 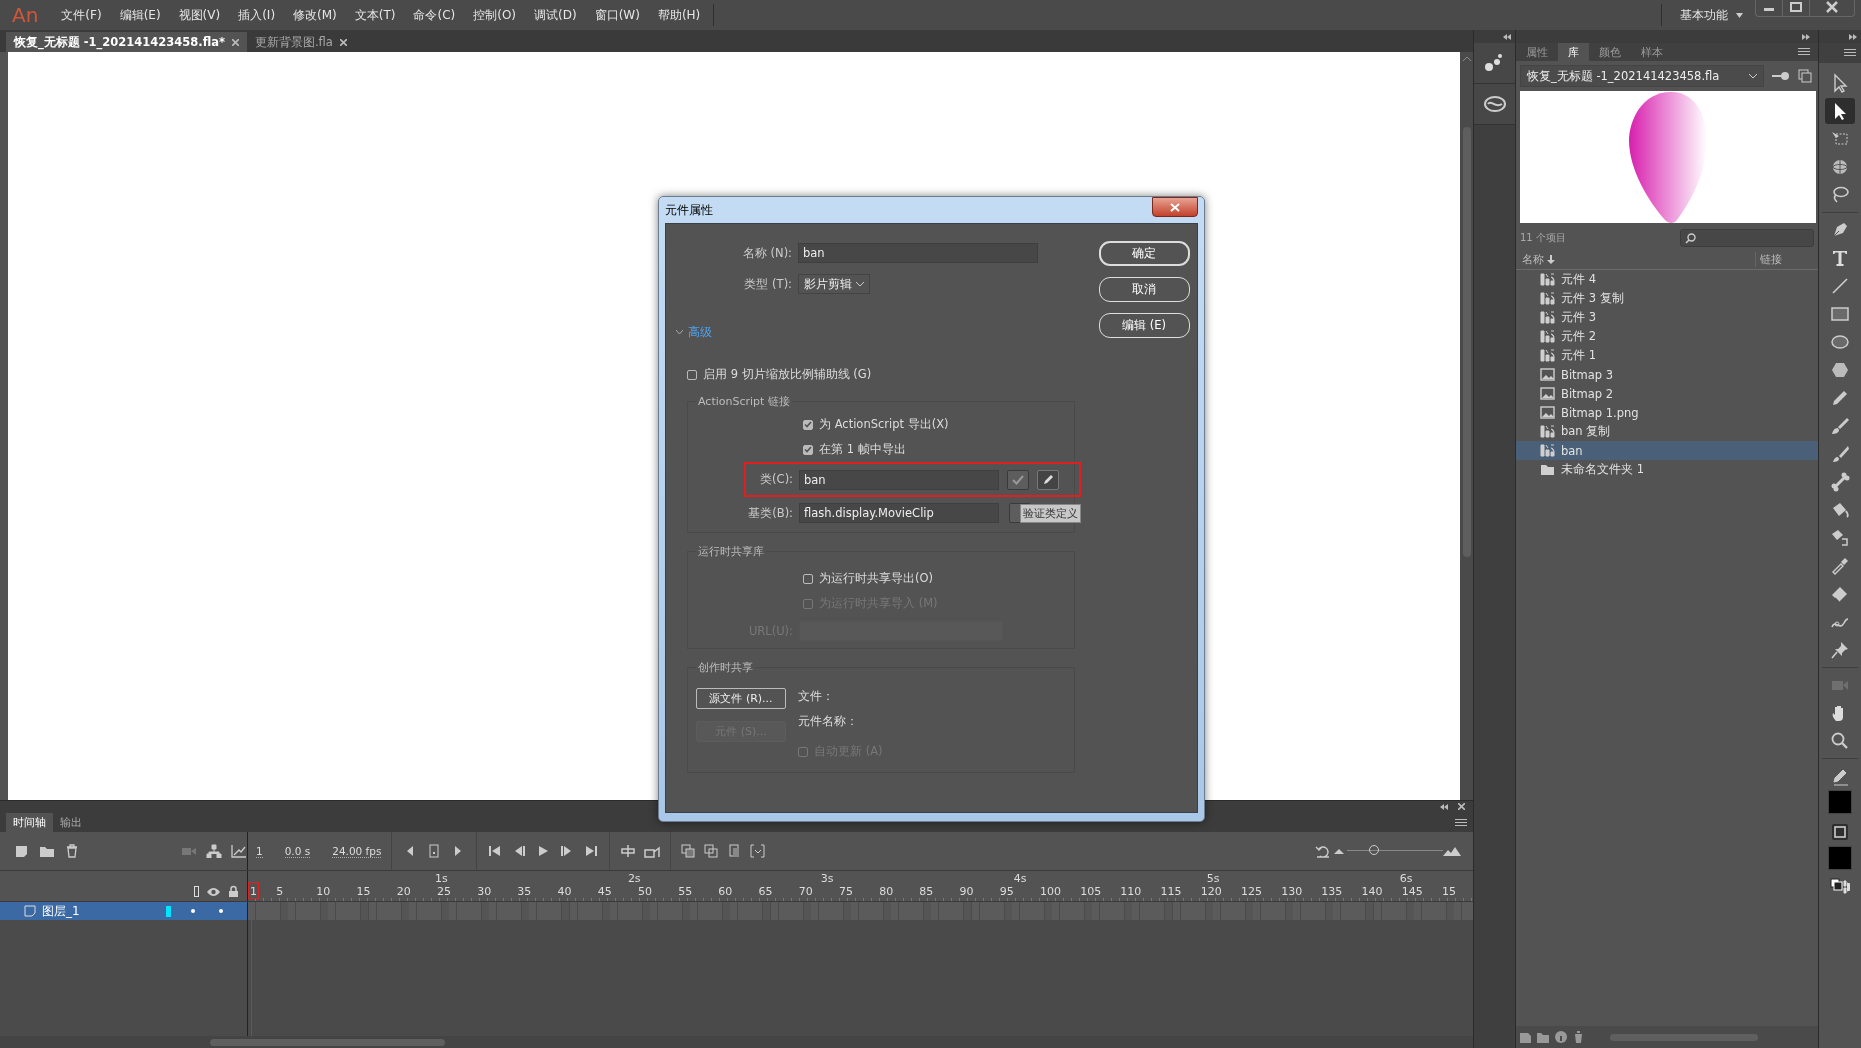 What do you see at coordinates (81, 15) in the screenshot?
I see `menu-item: 文件(F)` at bounding box center [81, 15].